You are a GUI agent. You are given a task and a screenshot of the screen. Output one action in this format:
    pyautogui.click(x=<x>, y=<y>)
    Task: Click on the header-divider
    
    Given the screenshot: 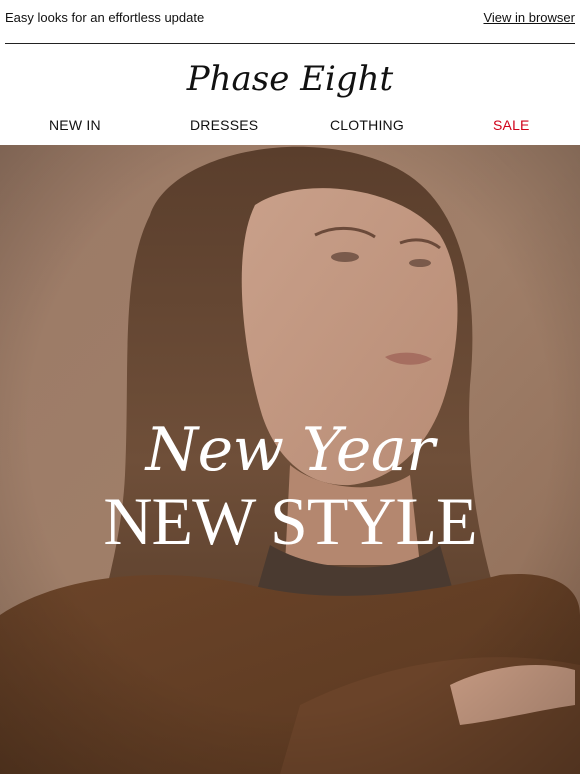 What is the action you would take?
    pyautogui.click(x=290, y=43)
    